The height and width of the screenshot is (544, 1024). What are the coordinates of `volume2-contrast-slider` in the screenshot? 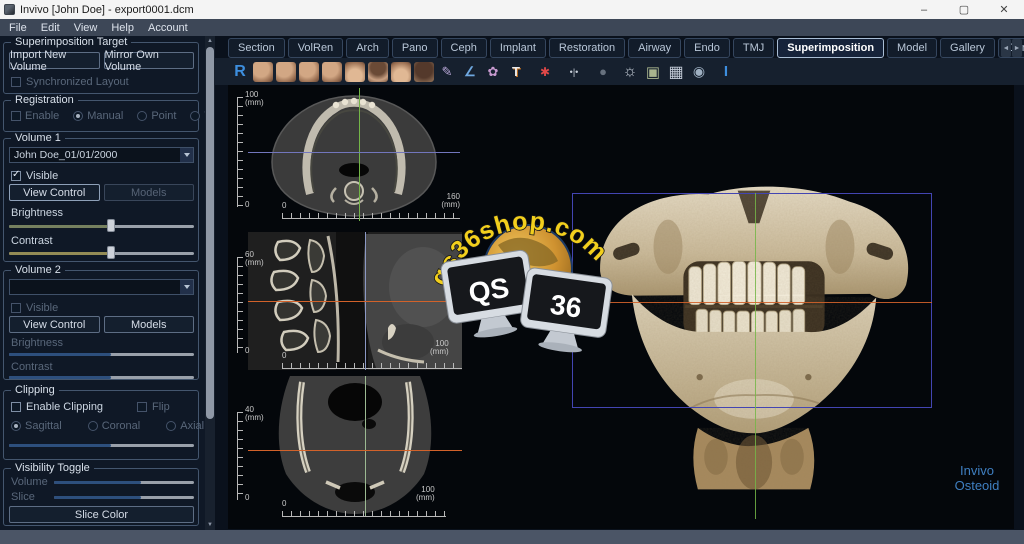 It's located at (101, 377).